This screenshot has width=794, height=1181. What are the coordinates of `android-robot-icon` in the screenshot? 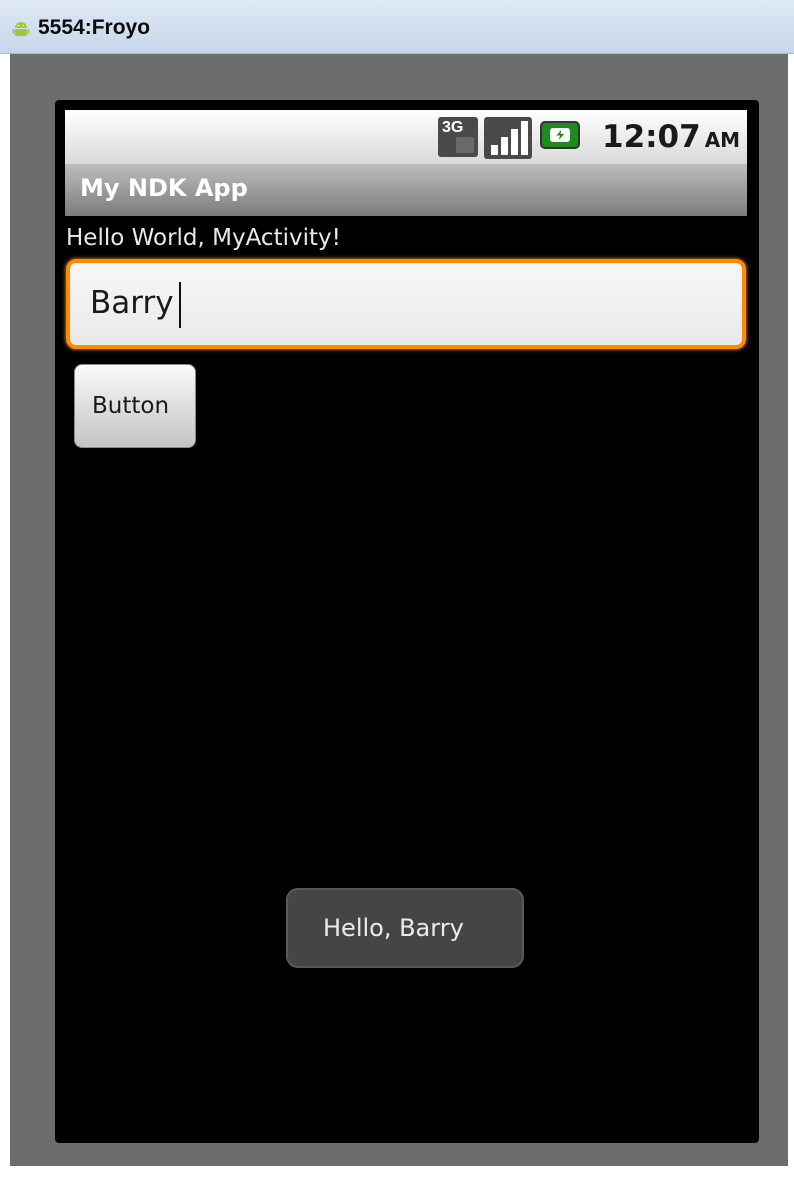 It's located at (21, 29).